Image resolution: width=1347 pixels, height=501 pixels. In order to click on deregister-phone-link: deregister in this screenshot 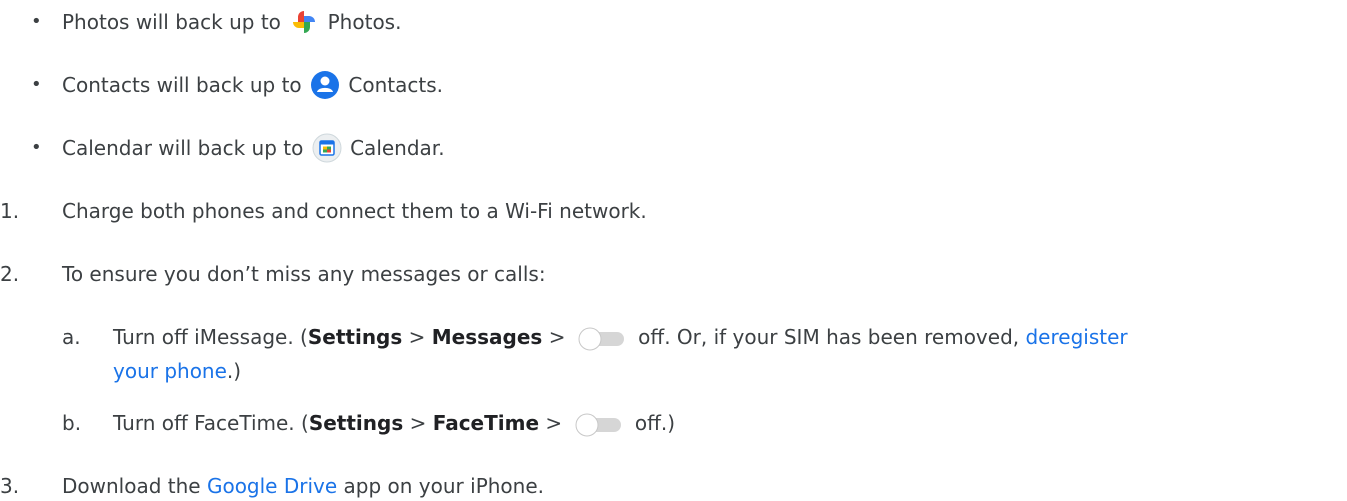, I will do `click(1076, 337)`.